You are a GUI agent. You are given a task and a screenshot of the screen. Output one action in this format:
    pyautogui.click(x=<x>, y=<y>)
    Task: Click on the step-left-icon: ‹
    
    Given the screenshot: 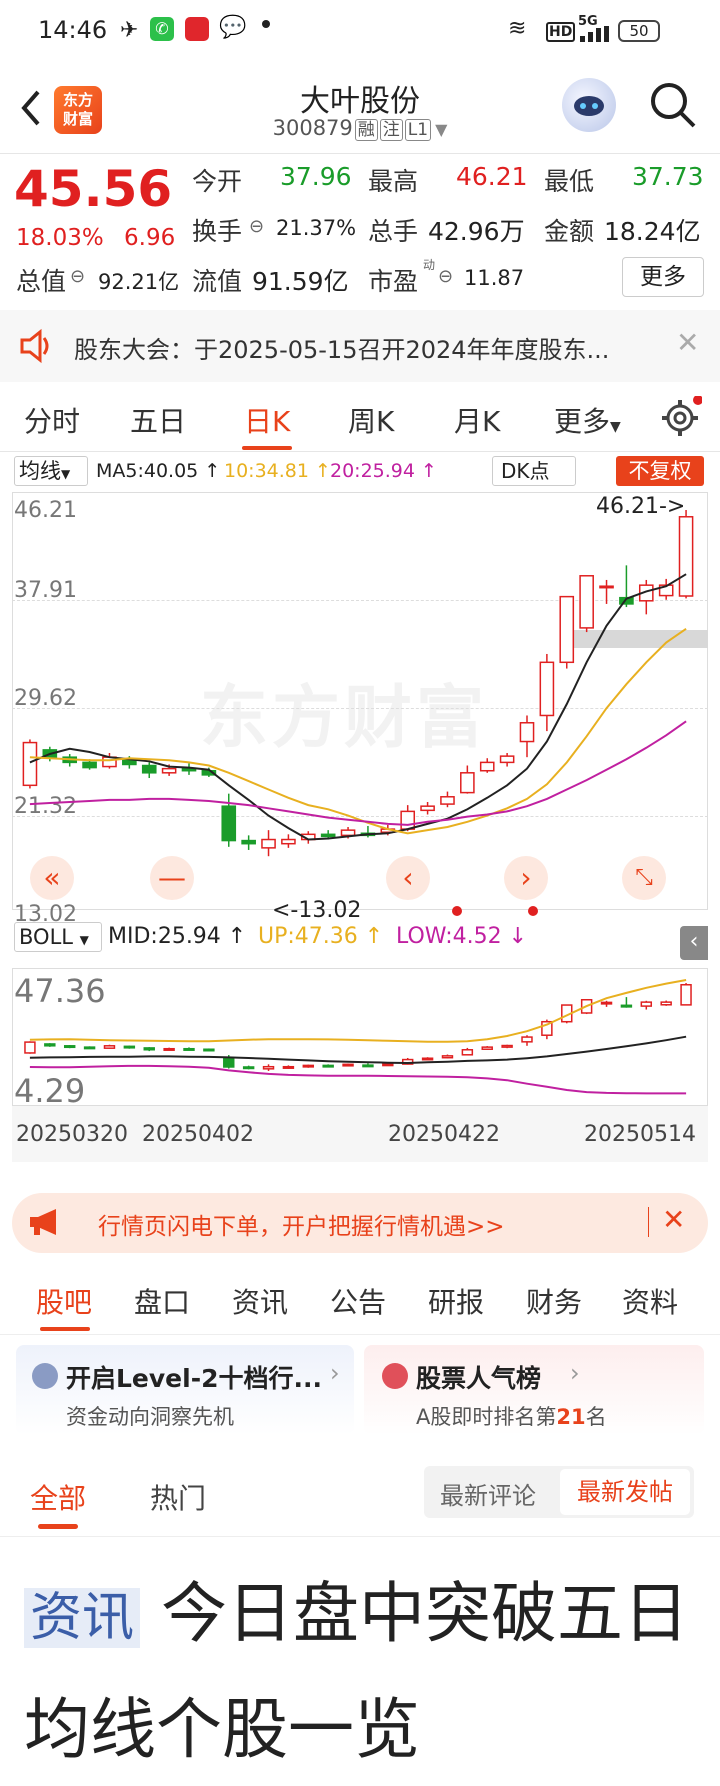 What is the action you would take?
    pyautogui.click(x=408, y=878)
    